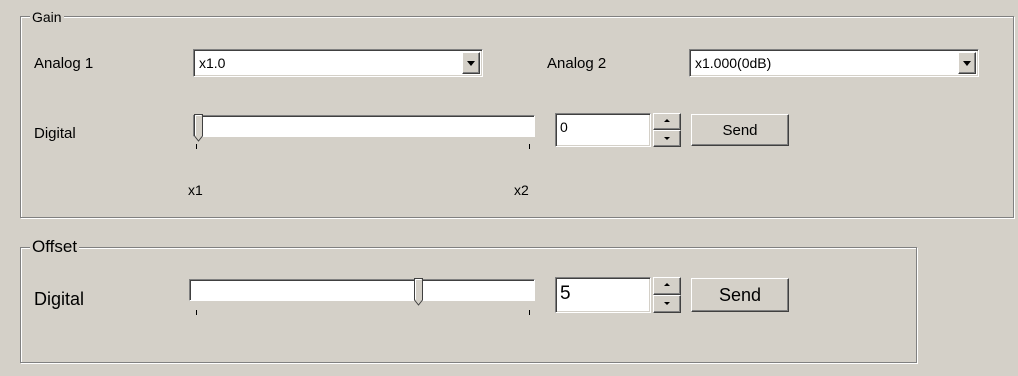  I want to click on gain-digital-slider-thumb, so click(198, 128).